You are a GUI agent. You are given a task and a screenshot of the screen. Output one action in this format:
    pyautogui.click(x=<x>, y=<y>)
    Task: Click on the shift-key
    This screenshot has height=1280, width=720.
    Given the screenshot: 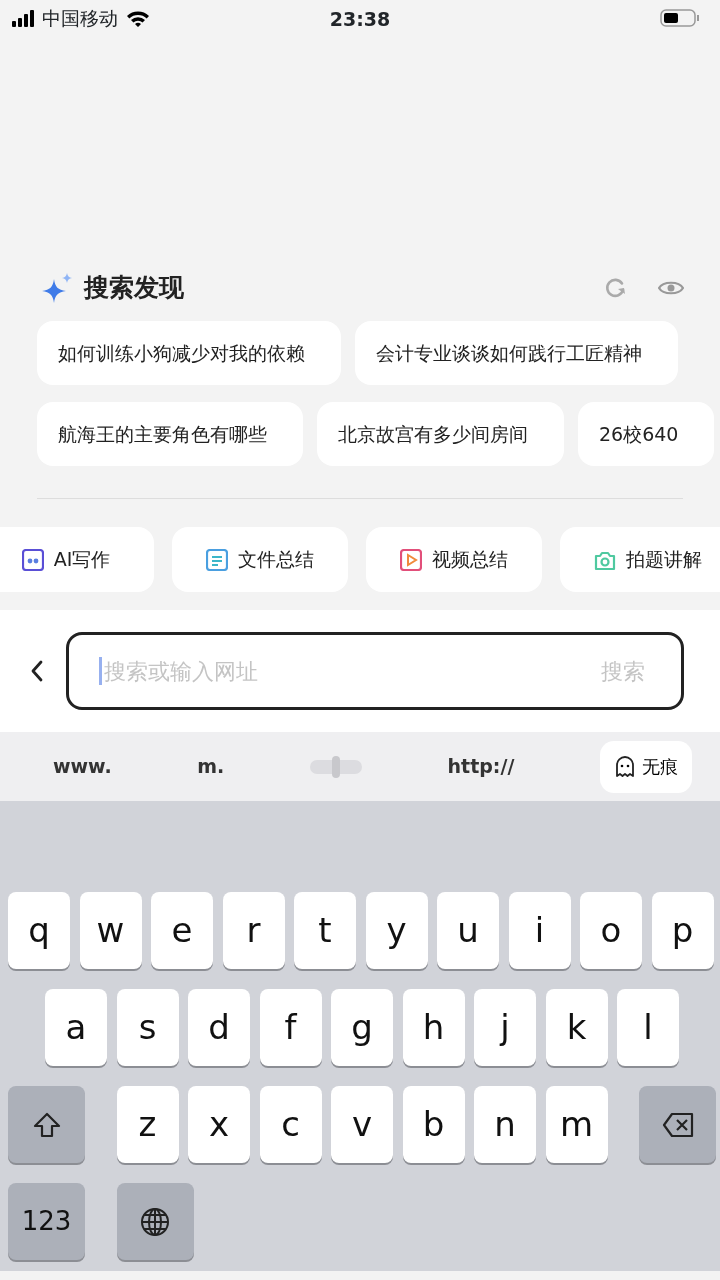 What is the action you would take?
    pyautogui.click(x=46, y=1124)
    